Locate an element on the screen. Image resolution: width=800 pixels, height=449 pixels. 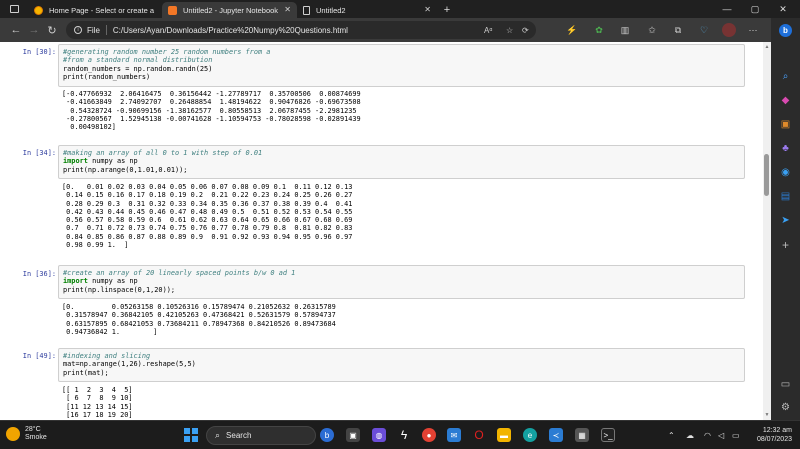
code-line: print(mat); is located at coordinates (86, 372).